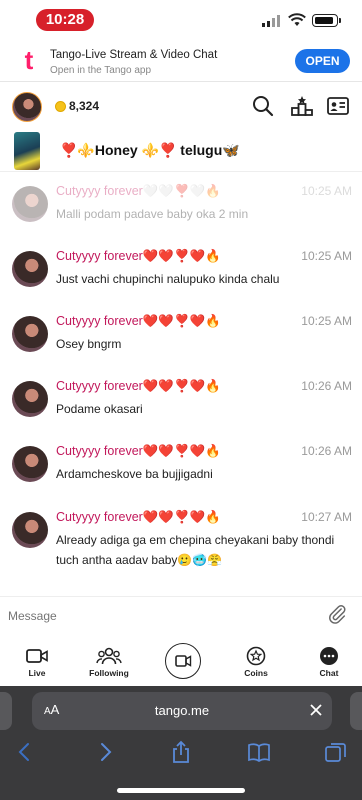 The width and height of the screenshot is (362, 800). What do you see at coordinates (336, 752) in the screenshot?
I see `tabs-icon` at bounding box center [336, 752].